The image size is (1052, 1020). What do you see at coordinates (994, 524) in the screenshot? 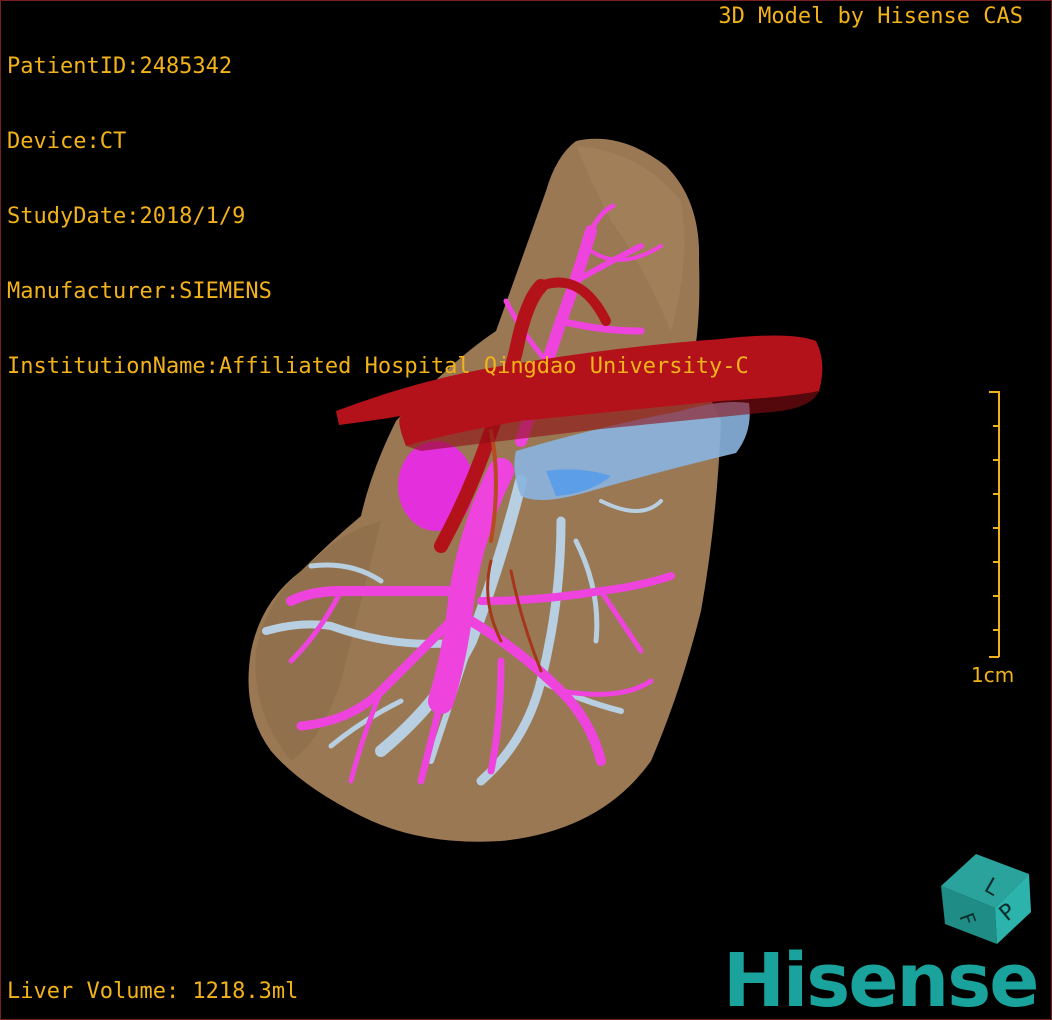
I see `scale-bar` at bounding box center [994, 524].